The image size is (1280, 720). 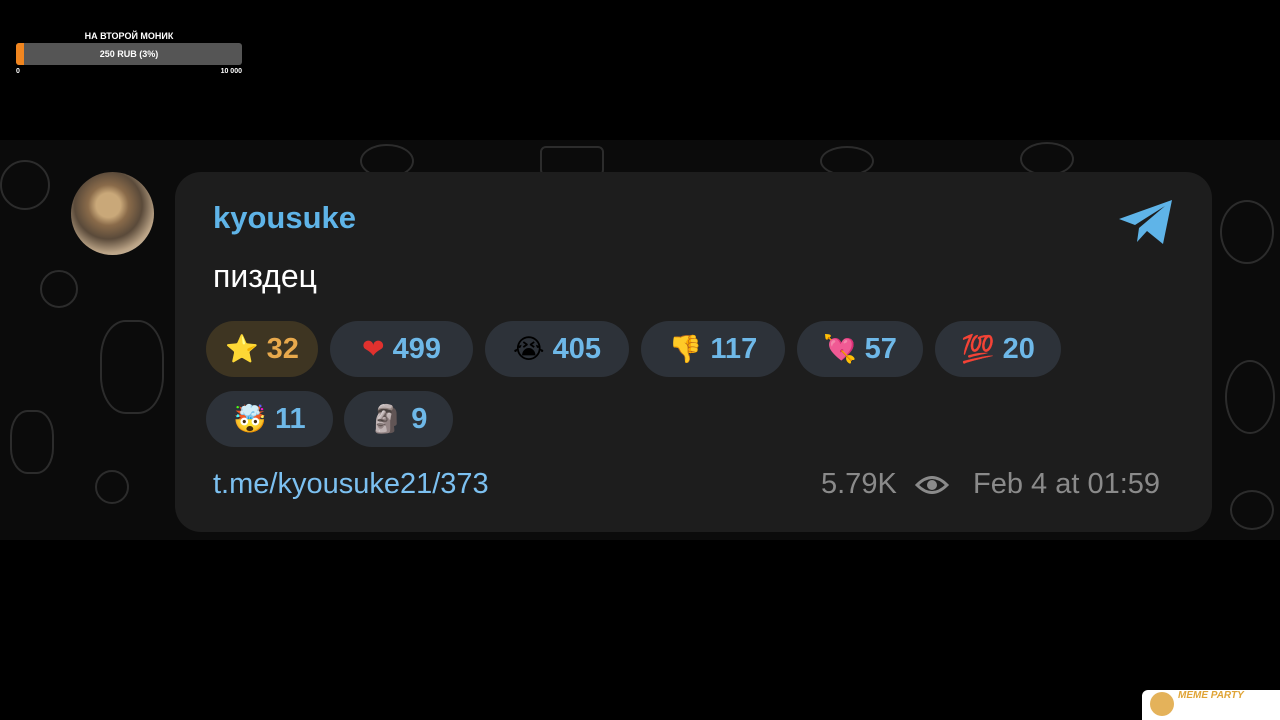 I want to click on telegram-plane-icon, so click(x=1145, y=222).